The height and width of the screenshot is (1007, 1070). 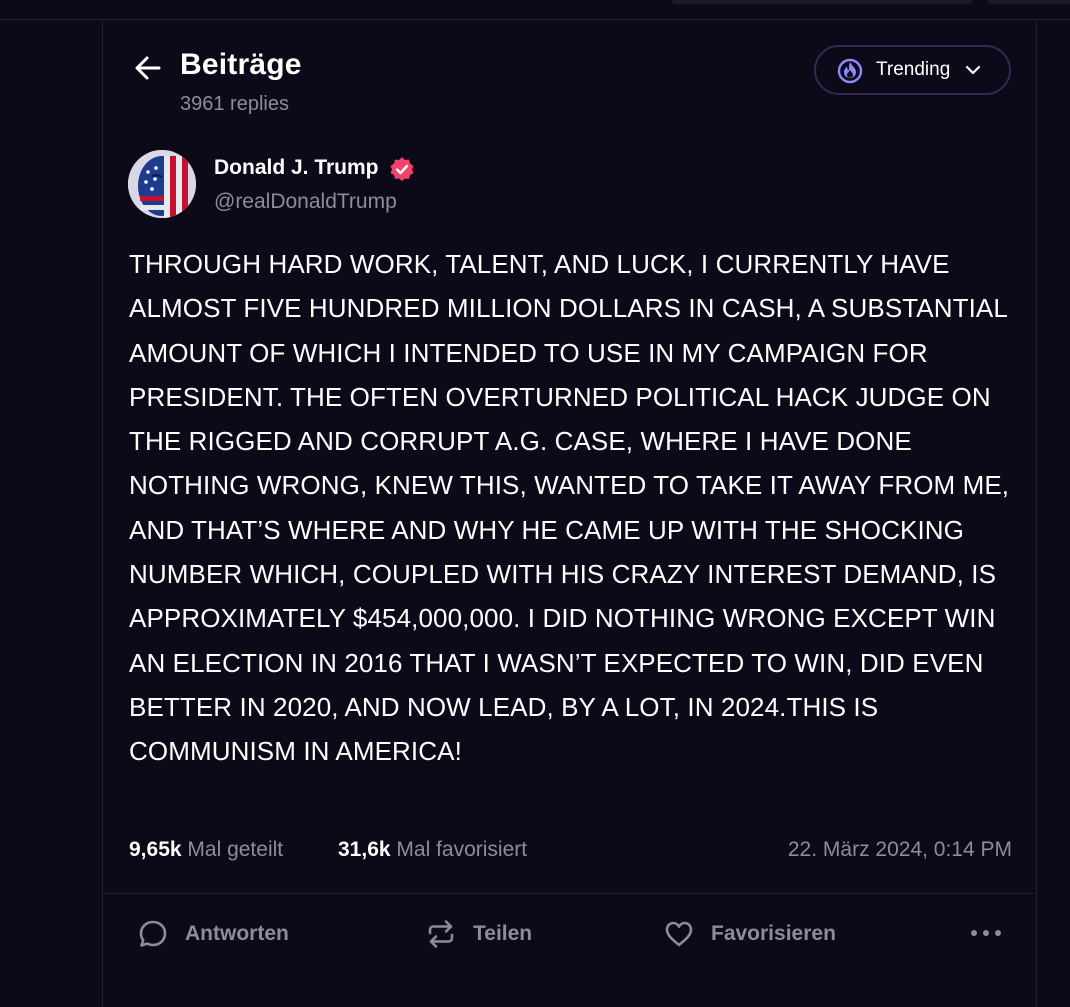 I want to click on sort-label: Trending, so click(x=913, y=69).